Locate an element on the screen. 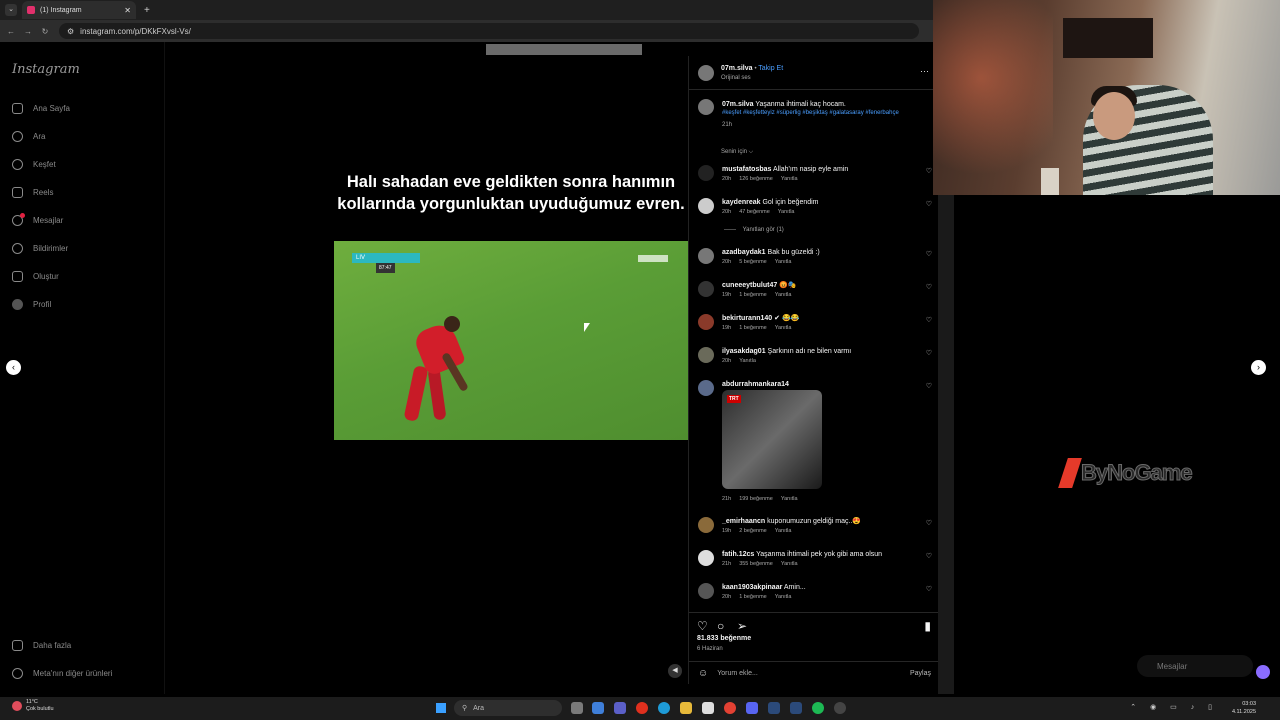 The height and width of the screenshot is (720, 1280). discord-icon is located at coordinates (752, 708).